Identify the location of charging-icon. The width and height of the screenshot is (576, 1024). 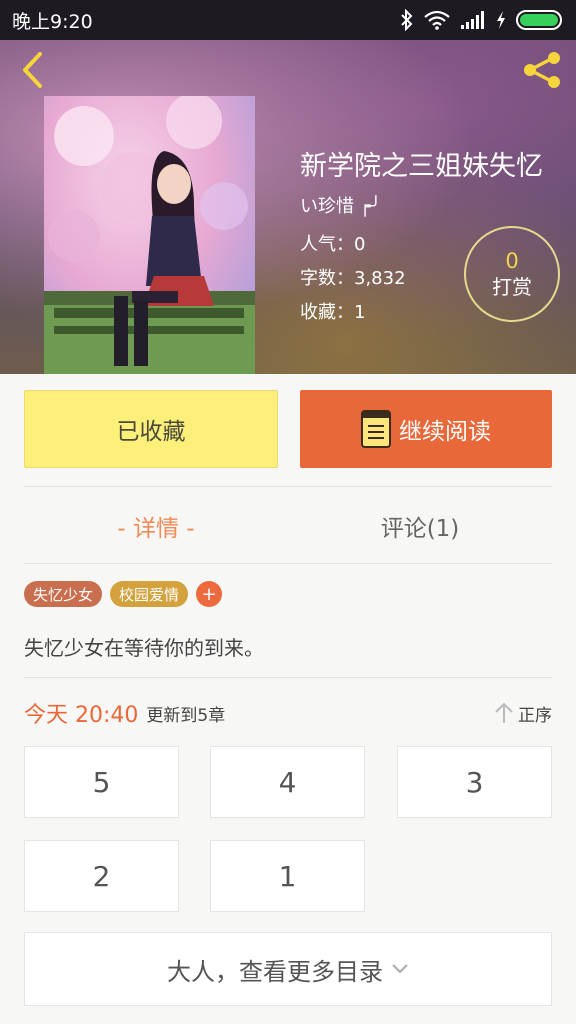
(501, 20).